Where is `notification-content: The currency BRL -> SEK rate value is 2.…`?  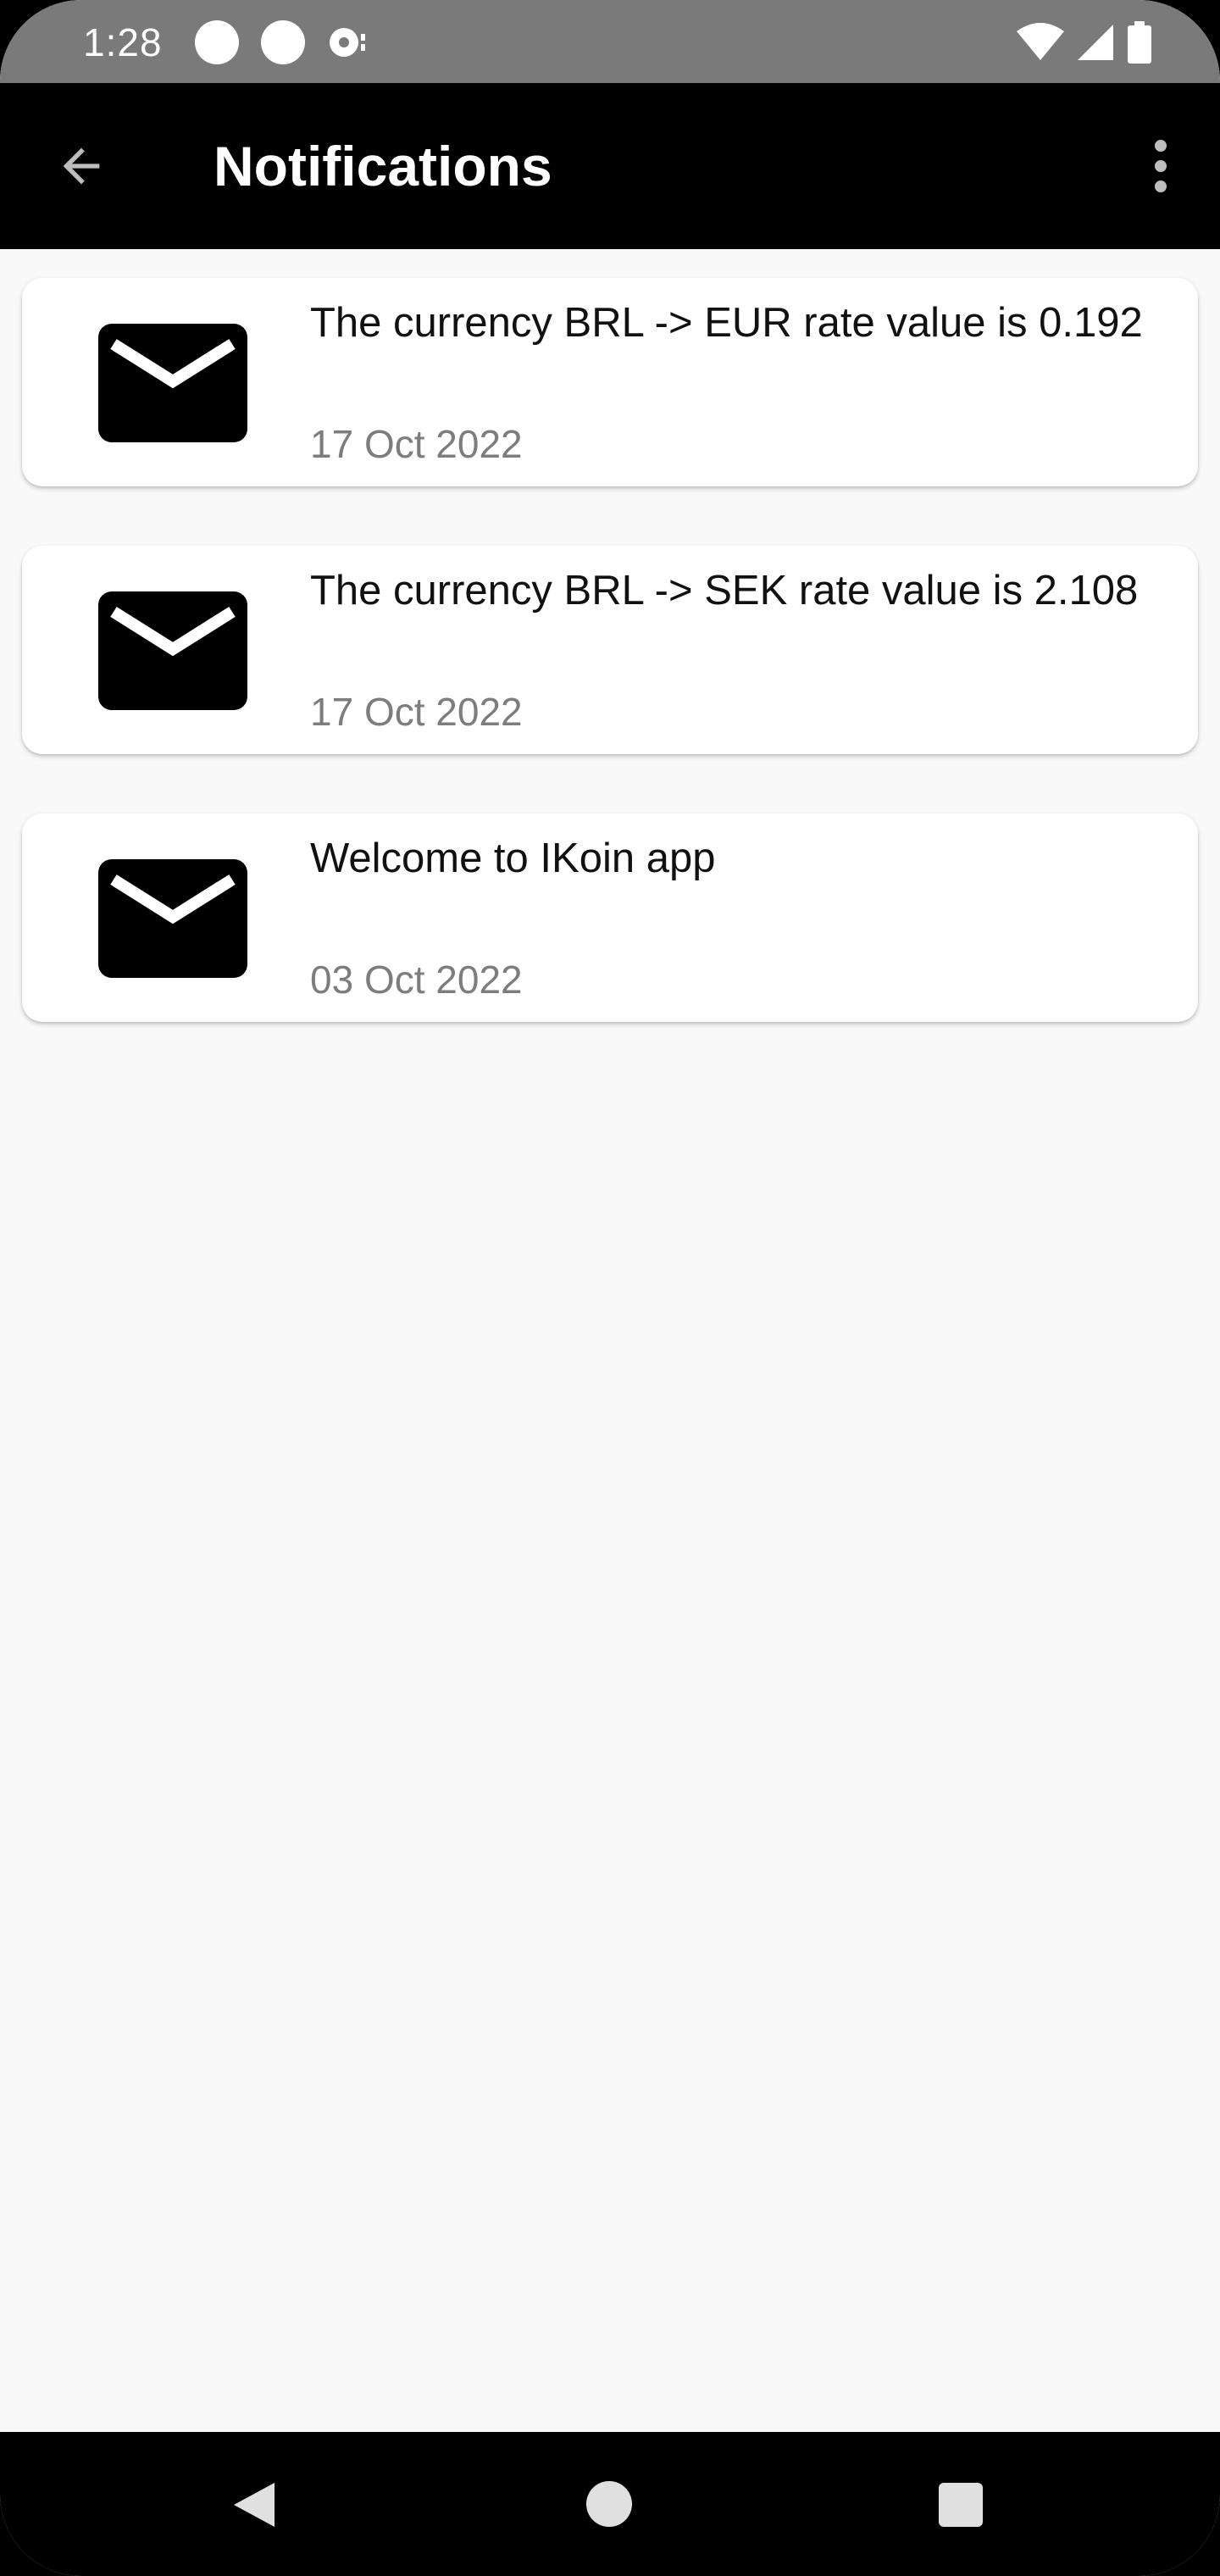
notification-content: The currency BRL -> SEK rate value is 2.… is located at coordinates (733, 653).